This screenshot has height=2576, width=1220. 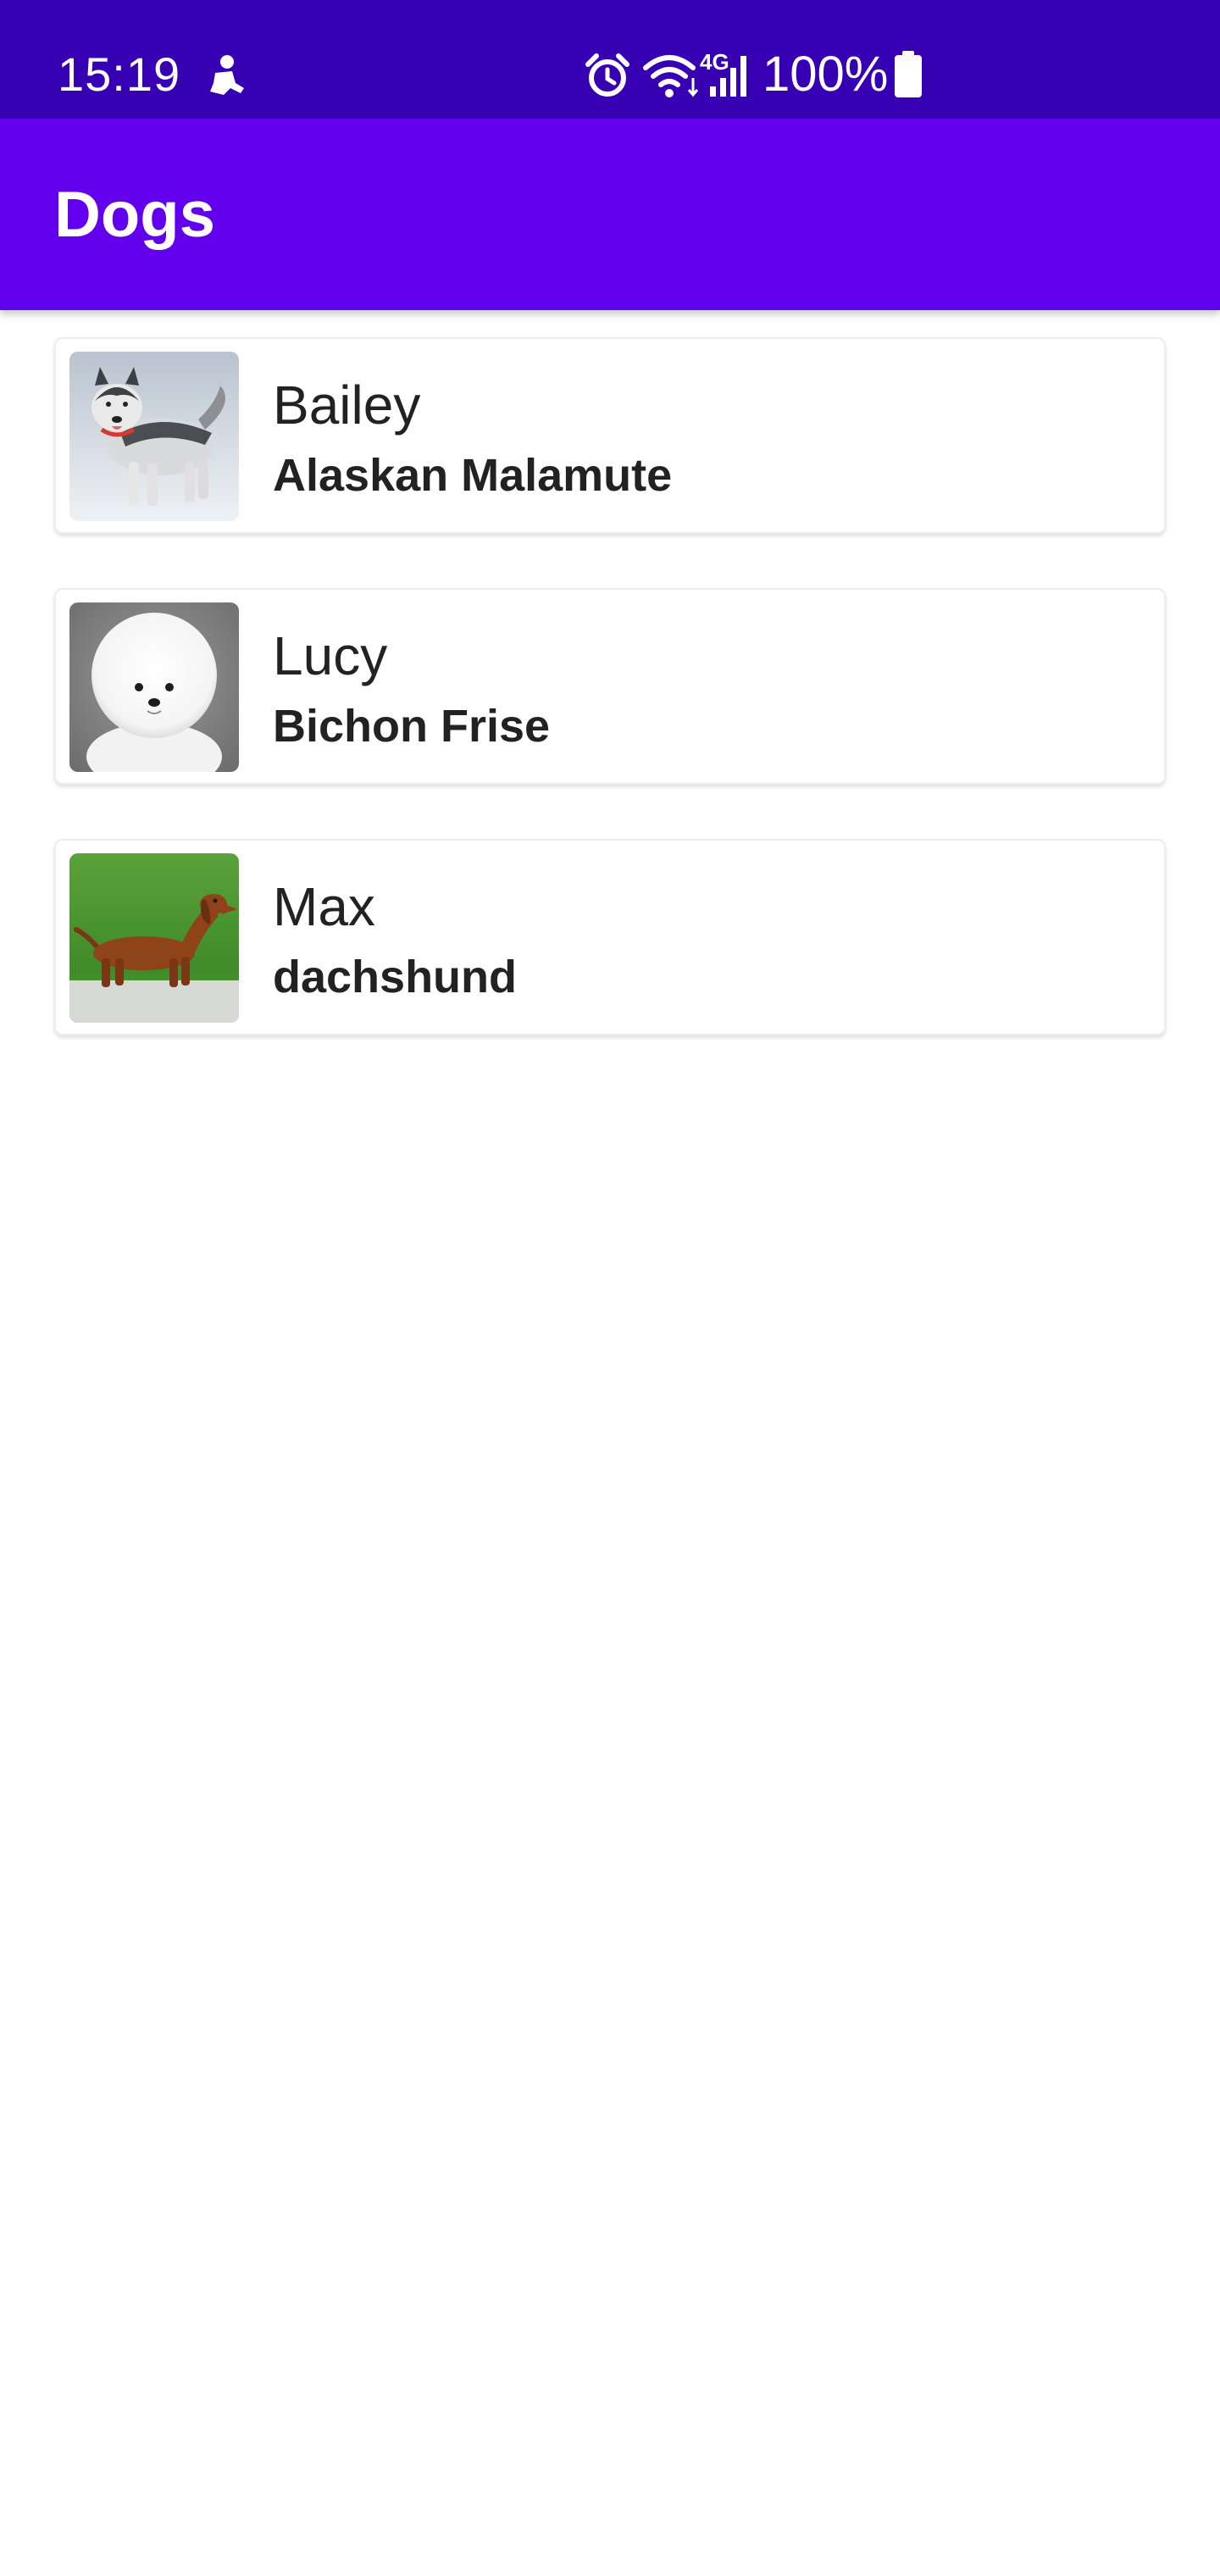 I want to click on status-bar: 15:19 4G 100%, so click(x=610, y=59).